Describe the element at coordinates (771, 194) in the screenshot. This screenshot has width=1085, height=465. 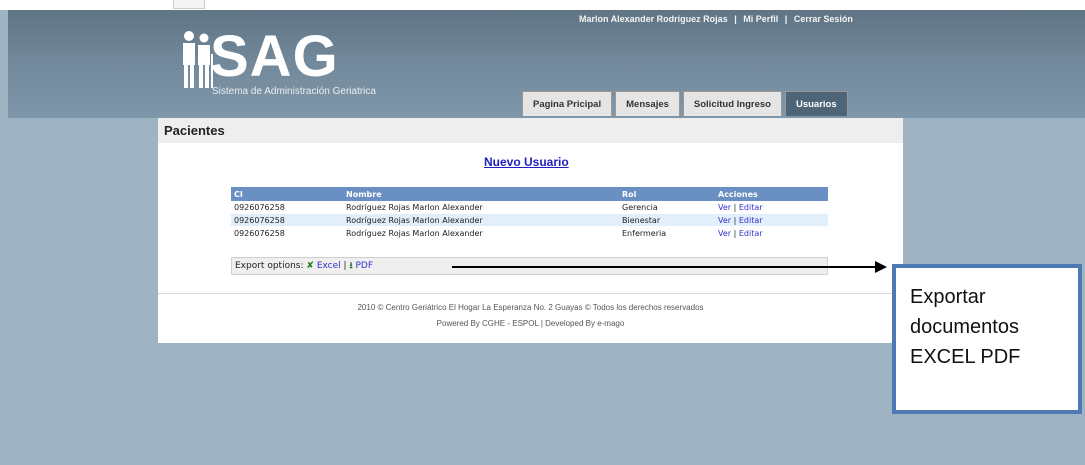
I see `column-header-acciones: Acciones` at that location.